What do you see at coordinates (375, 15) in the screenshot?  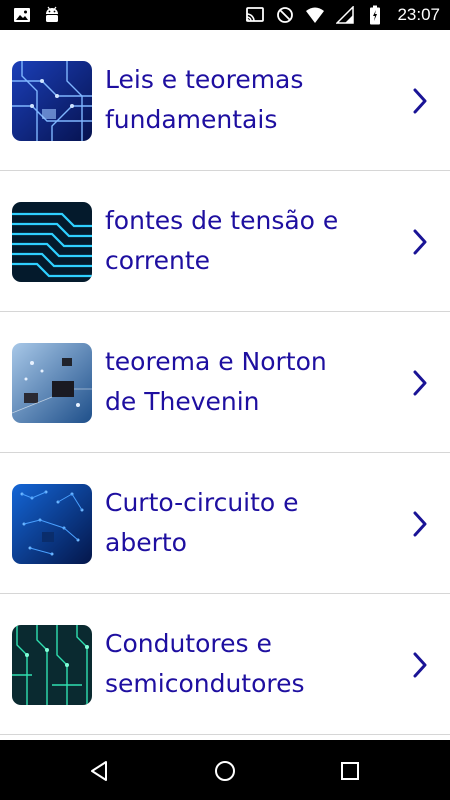 I see `battery-icon` at bounding box center [375, 15].